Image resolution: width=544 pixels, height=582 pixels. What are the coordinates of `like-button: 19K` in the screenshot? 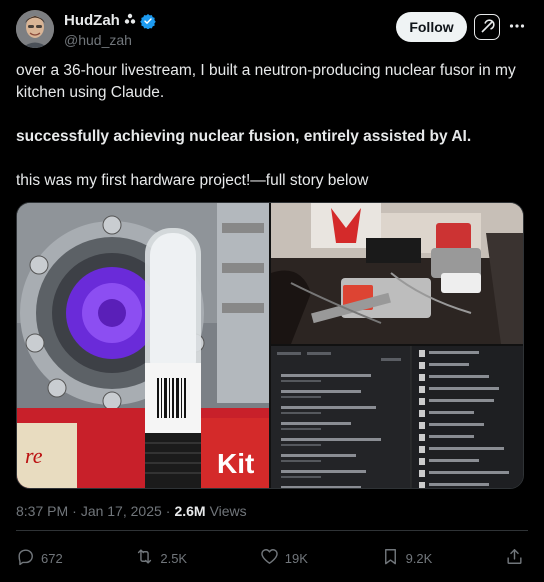 It's located at (284, 558).